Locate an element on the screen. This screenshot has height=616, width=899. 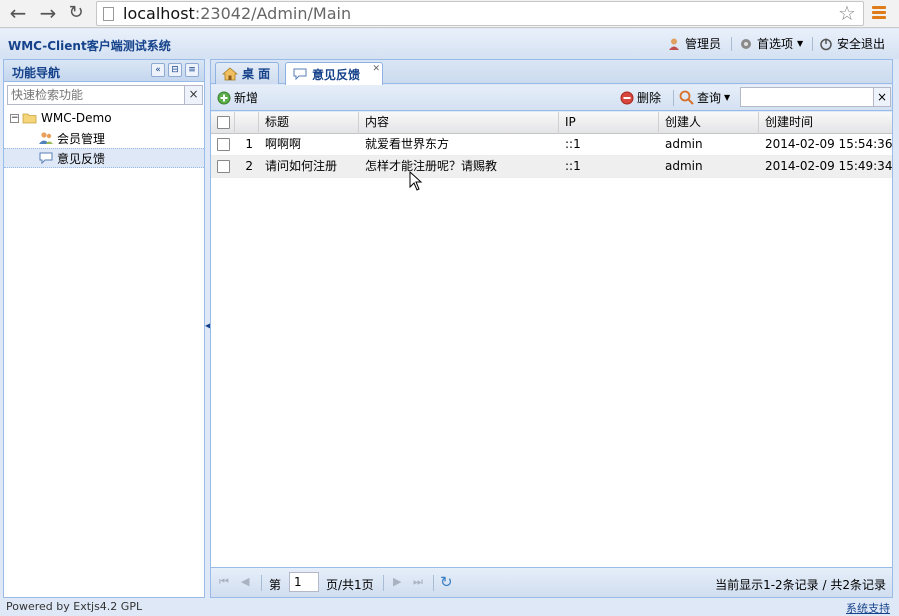
user-menu: 管理员 is located at coordinates (694, 43).